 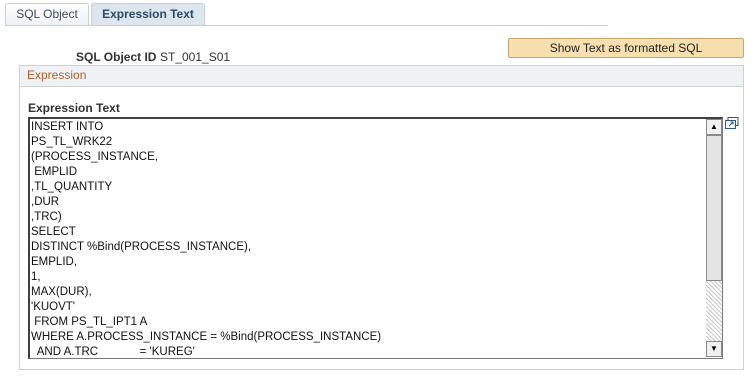 I want to click on tab-underline, so click(x=306, y=25).